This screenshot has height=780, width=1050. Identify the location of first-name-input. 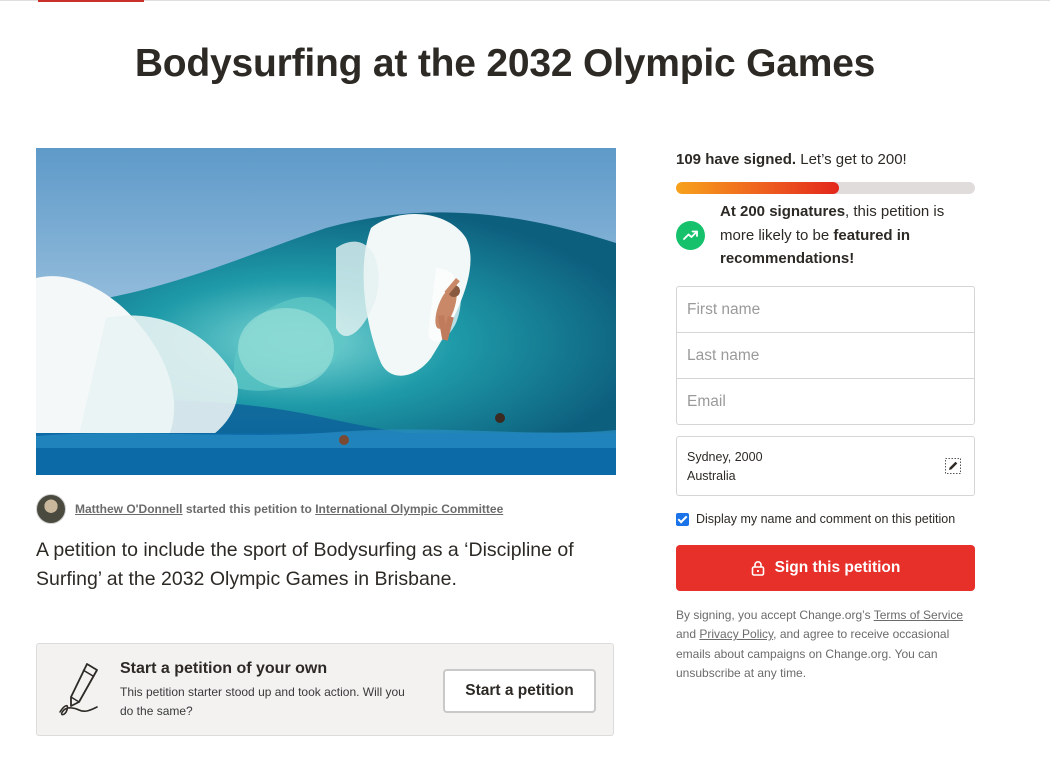
(825, 310).